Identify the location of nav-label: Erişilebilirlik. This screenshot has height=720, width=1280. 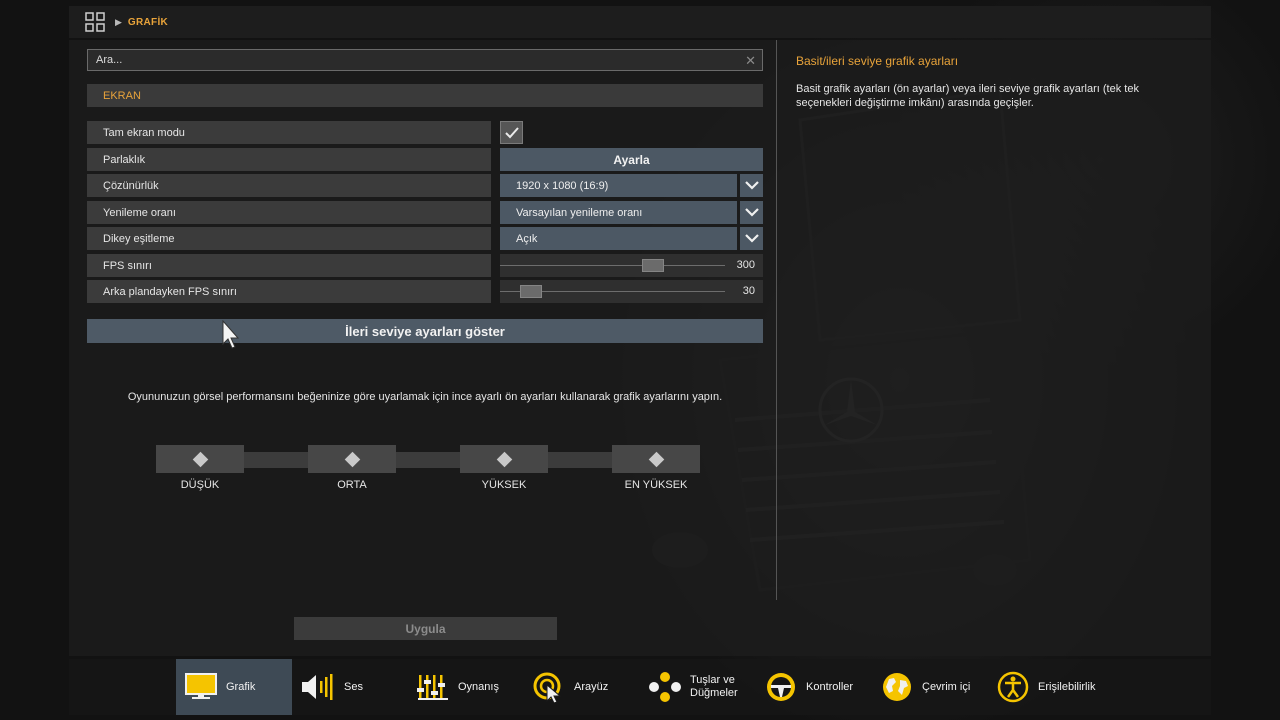
(1067, 686).